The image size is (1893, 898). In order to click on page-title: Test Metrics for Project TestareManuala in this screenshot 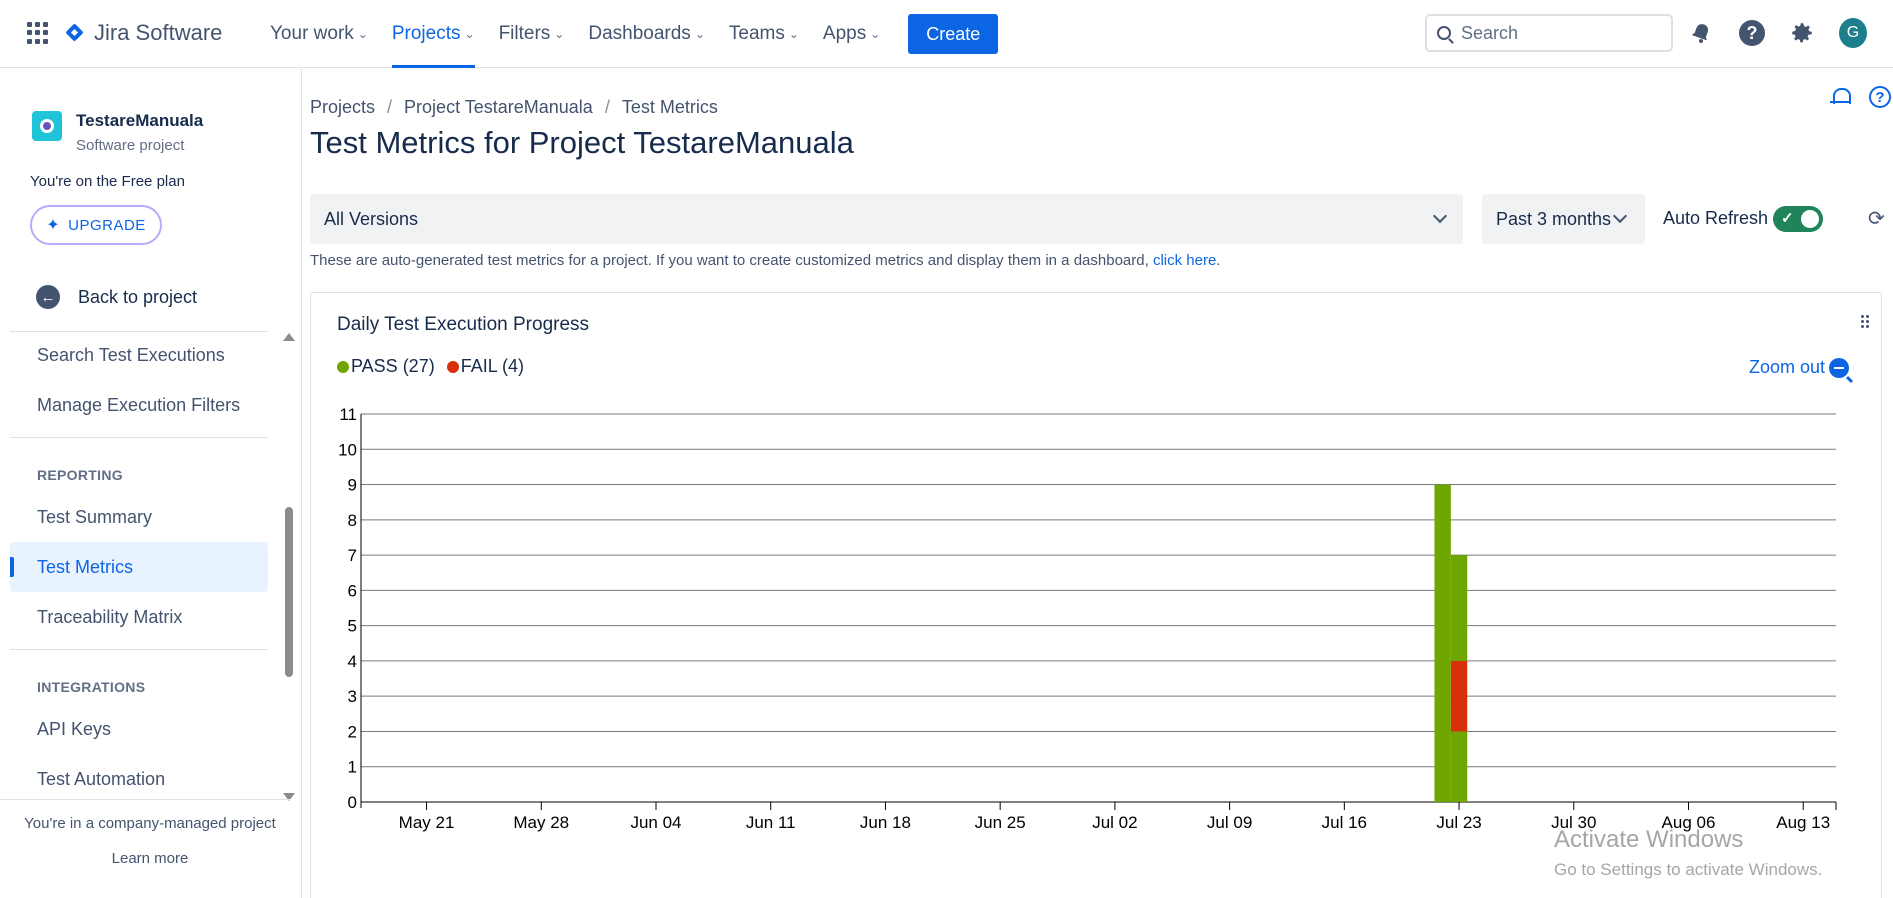, I will do `click(582, 142)`.